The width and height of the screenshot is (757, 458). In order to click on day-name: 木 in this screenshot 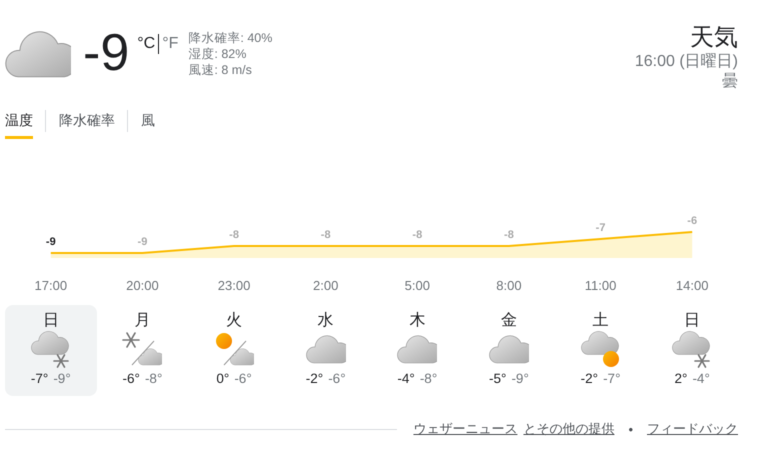, I will do `click(417, 321)`.